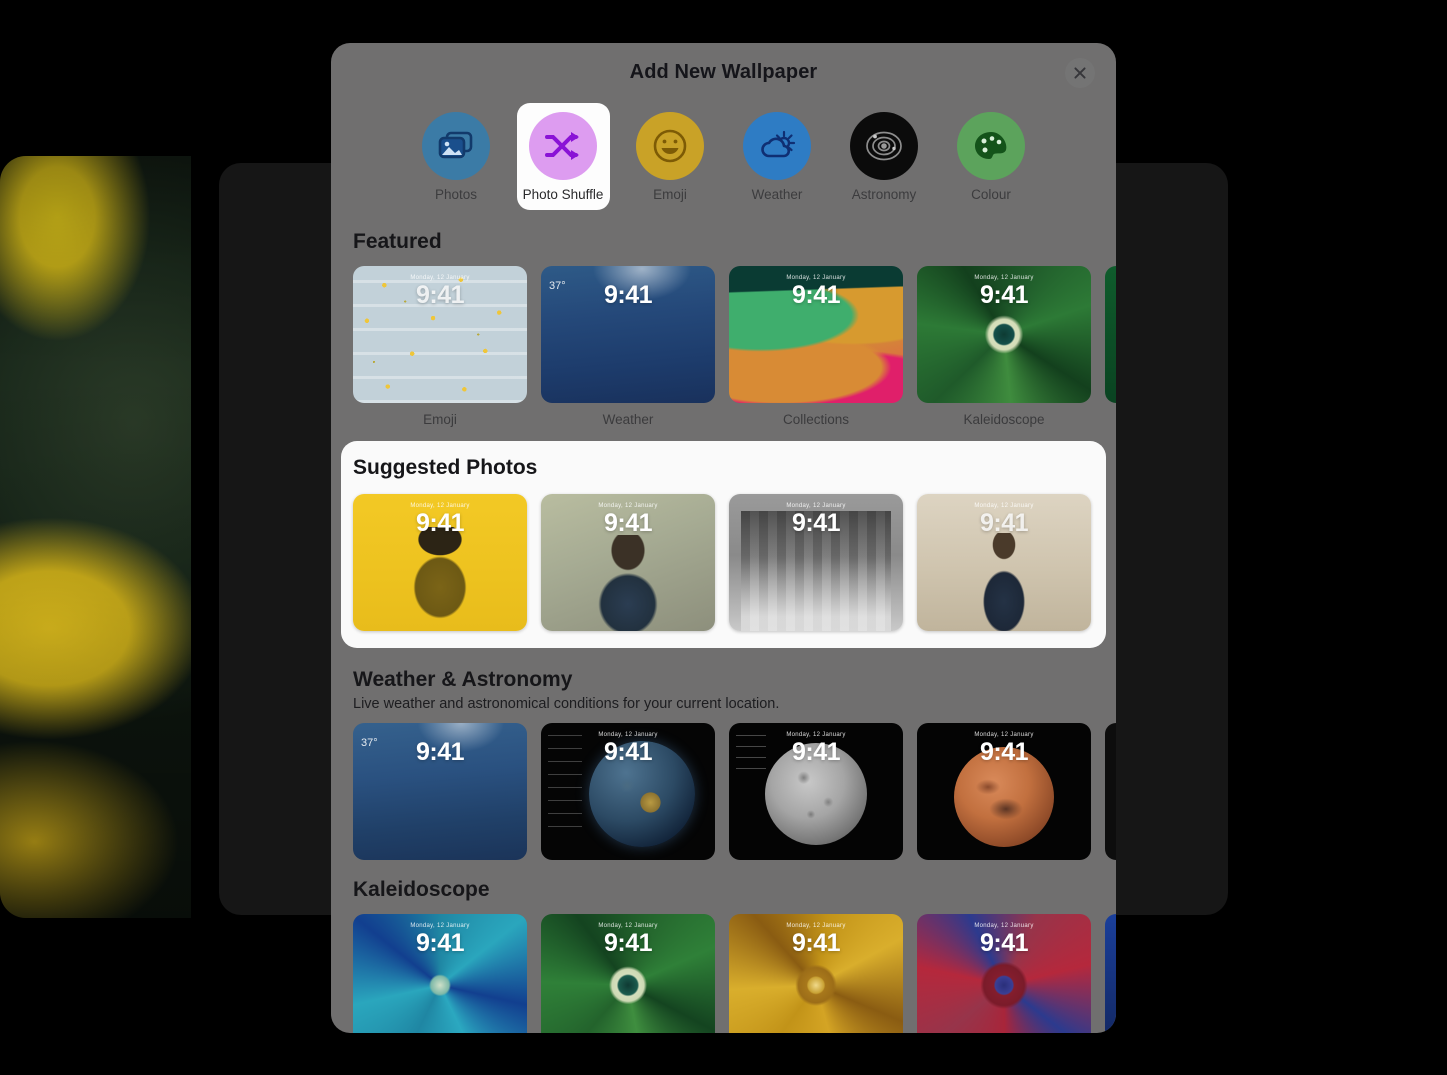  Describe the element at coordinates (445, 467) in the screenshot. I see `section-suggested-photos-title: Suggested Photos` at that location.